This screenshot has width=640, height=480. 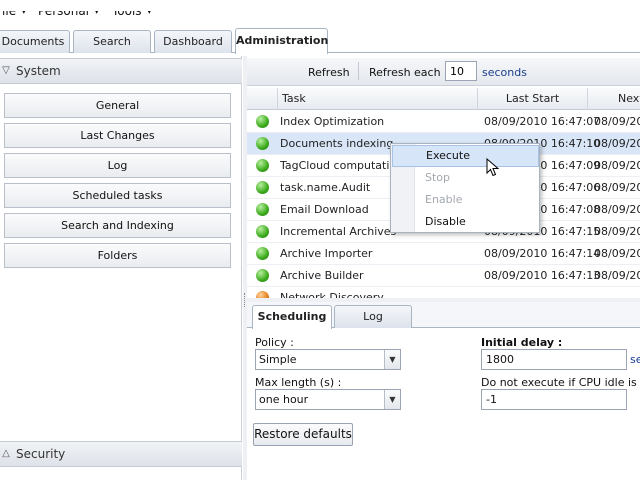 I want to click on button-label: Search and Indexing, so click(x=117, y=225).